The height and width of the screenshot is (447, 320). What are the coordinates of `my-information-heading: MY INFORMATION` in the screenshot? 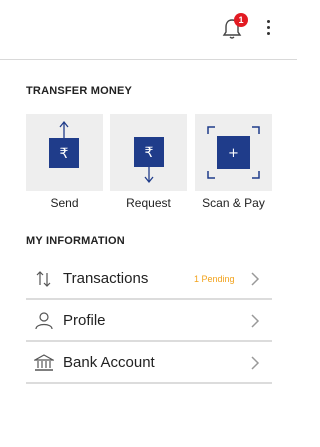 It's located at (75, 241).